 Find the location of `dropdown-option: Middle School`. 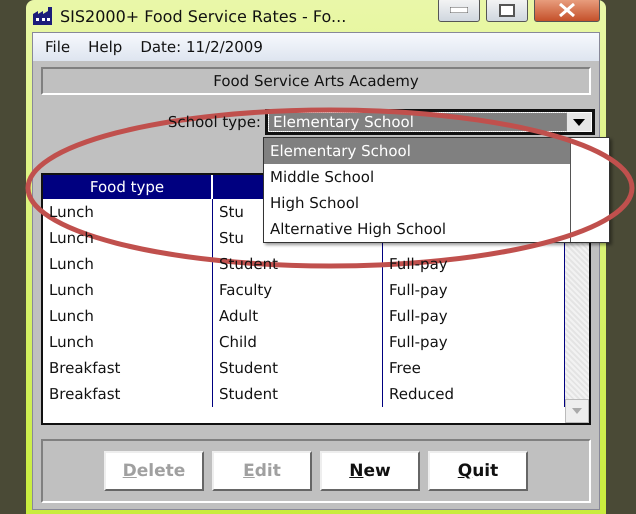

dropdown-option: Middle School is located at coordinates (417, 177).